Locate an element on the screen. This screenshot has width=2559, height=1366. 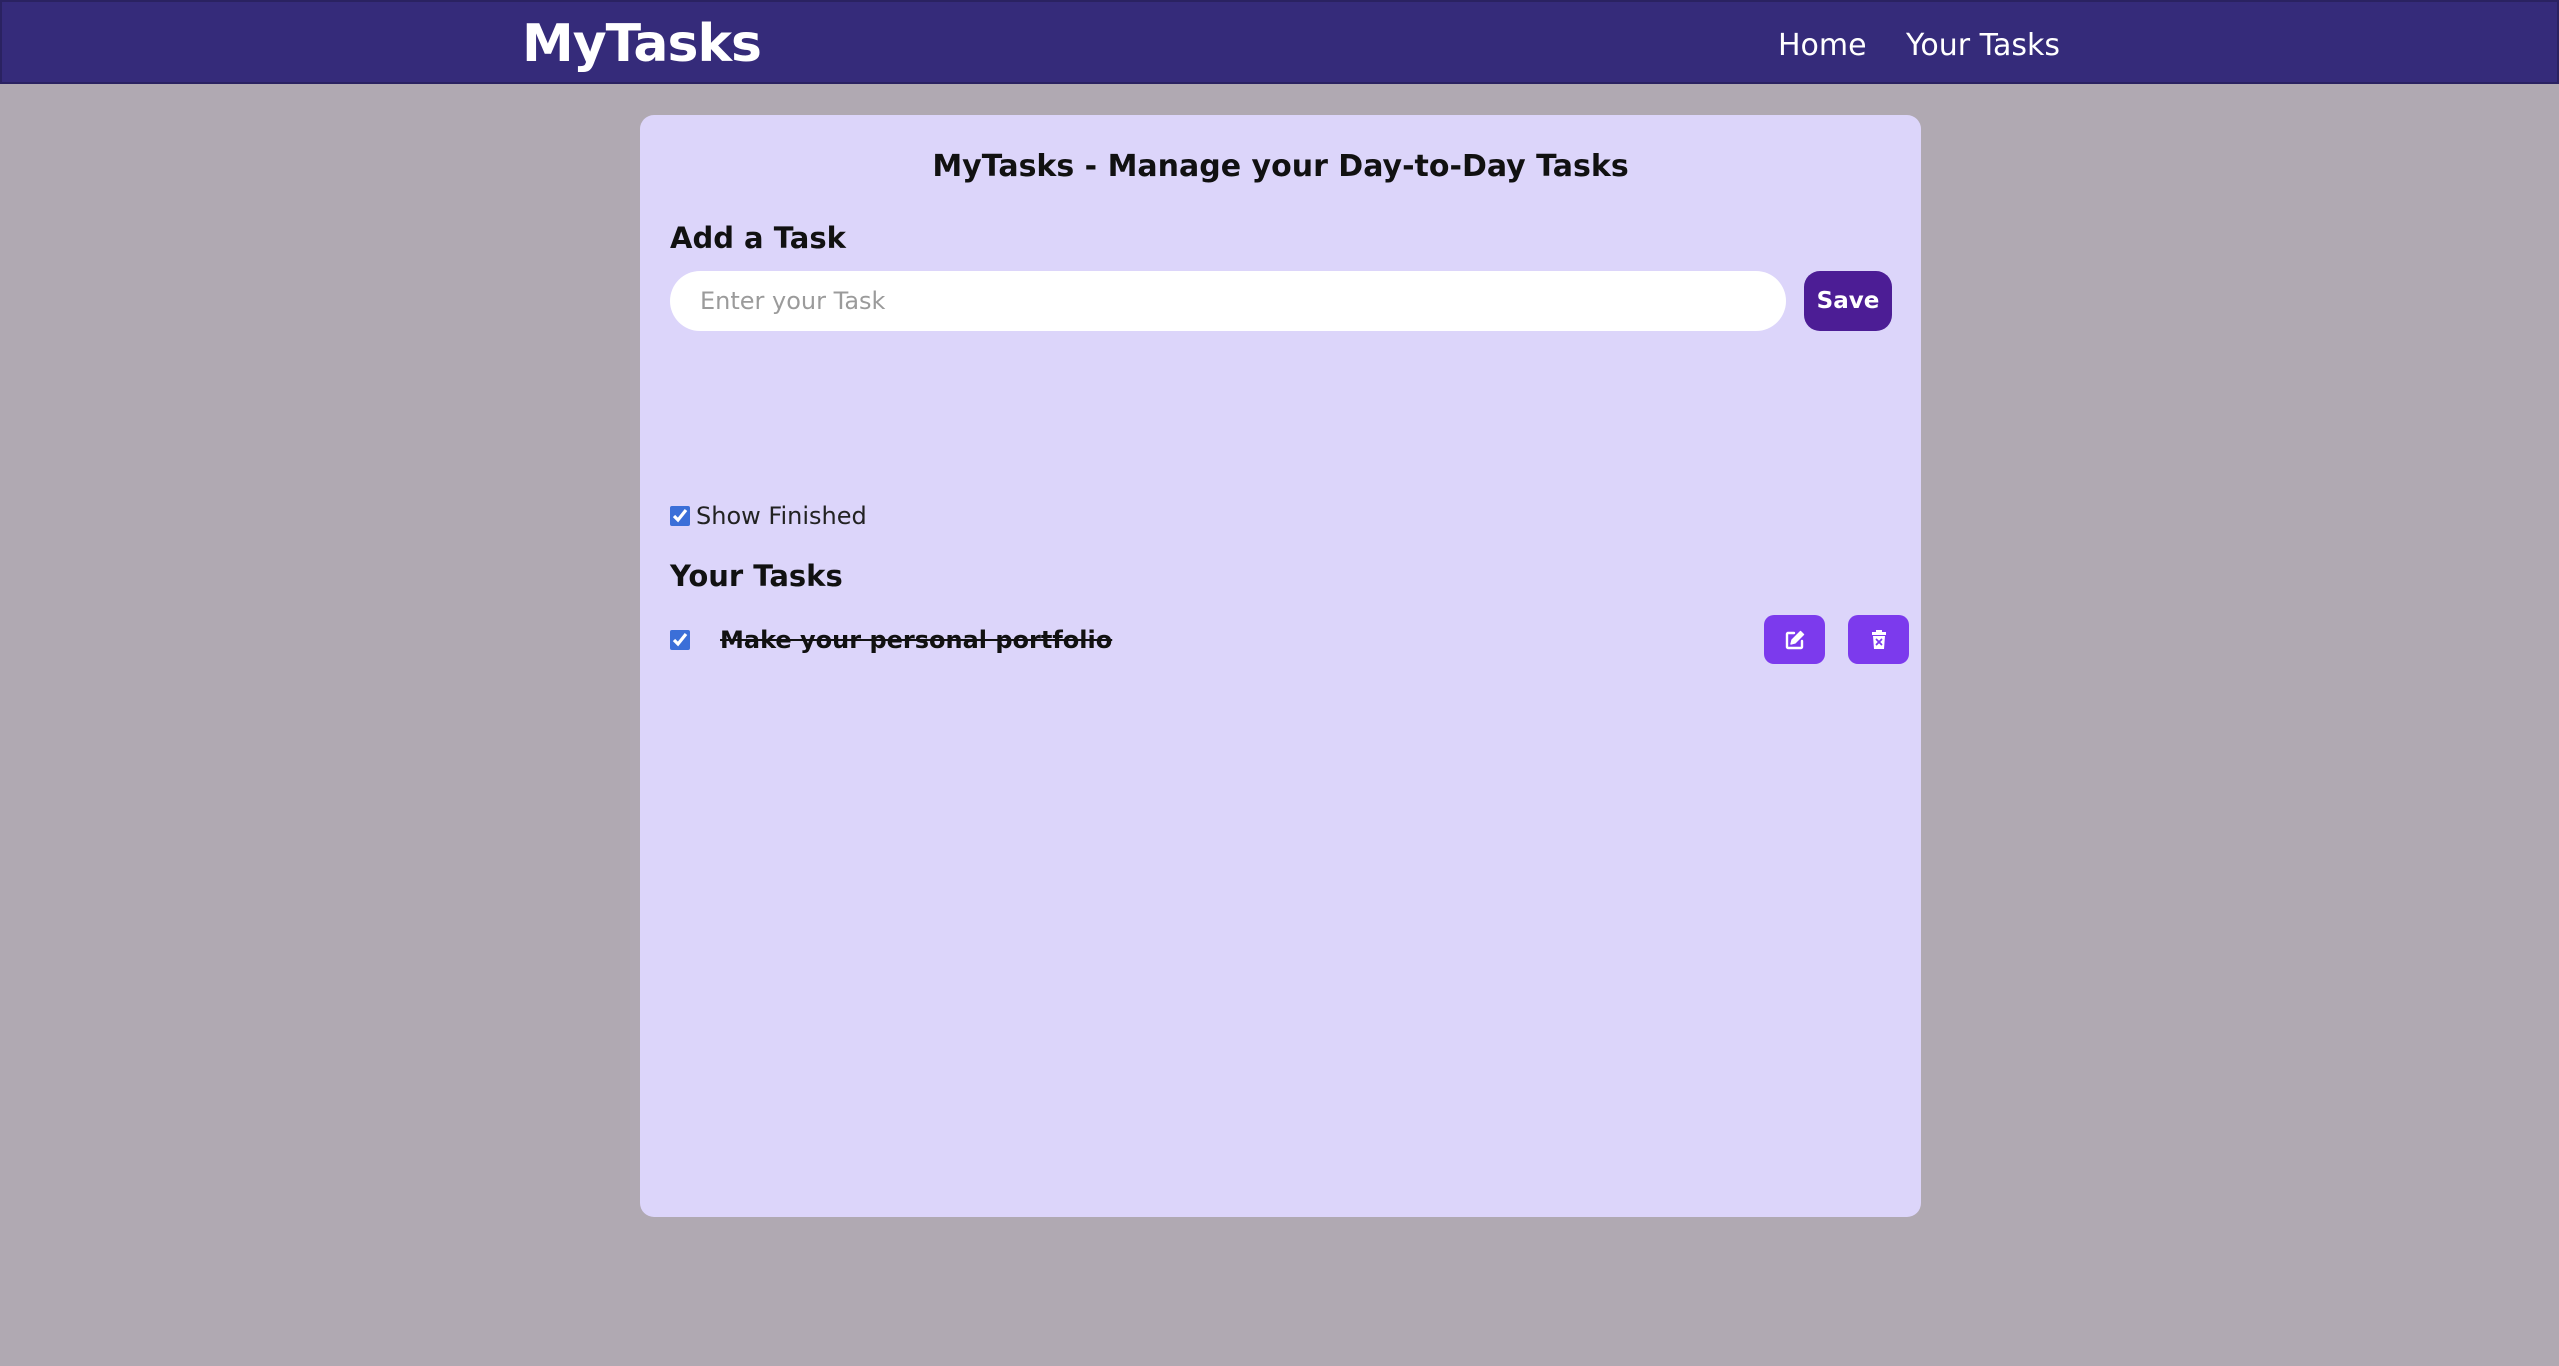
task-input is located at coordinates (1228, 301).